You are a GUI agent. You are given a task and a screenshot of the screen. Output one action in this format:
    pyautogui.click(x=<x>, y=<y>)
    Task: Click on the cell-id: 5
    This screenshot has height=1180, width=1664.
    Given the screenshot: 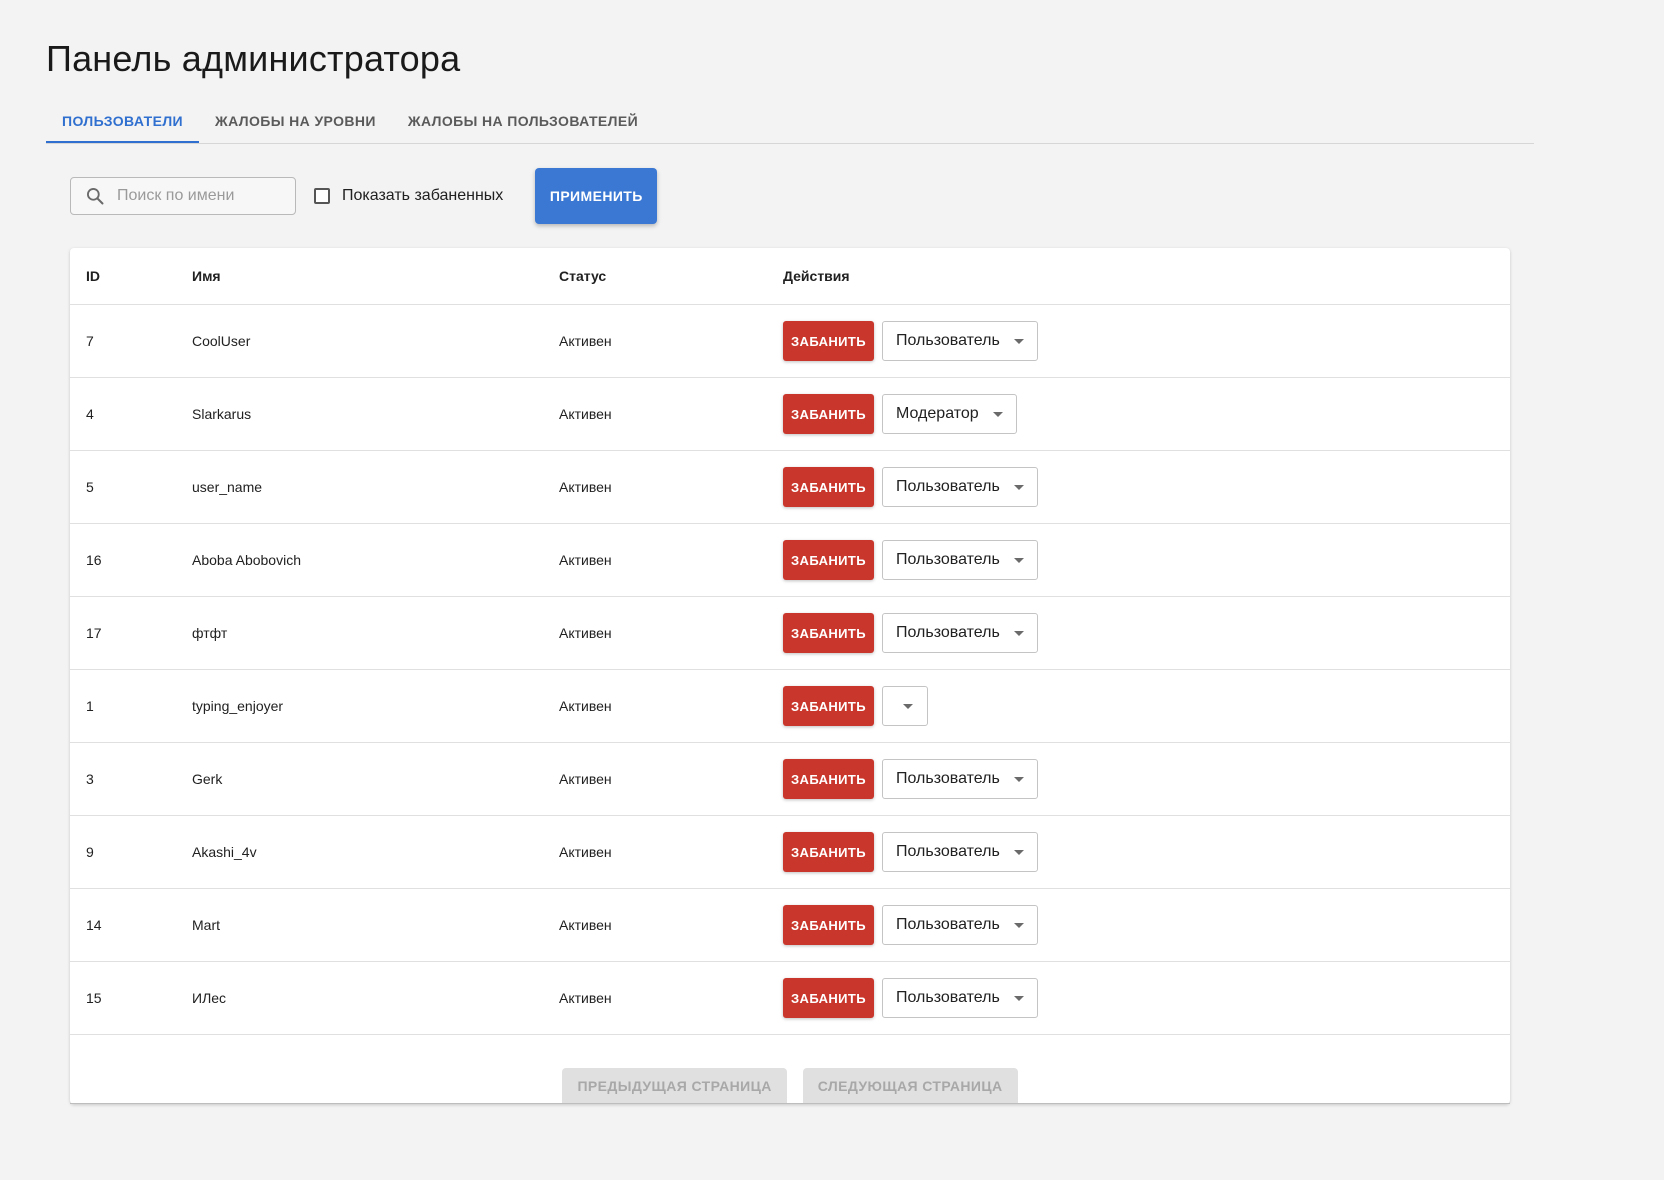 What is the action you would take?
    pyautogui.click(x=90, y=487)
    